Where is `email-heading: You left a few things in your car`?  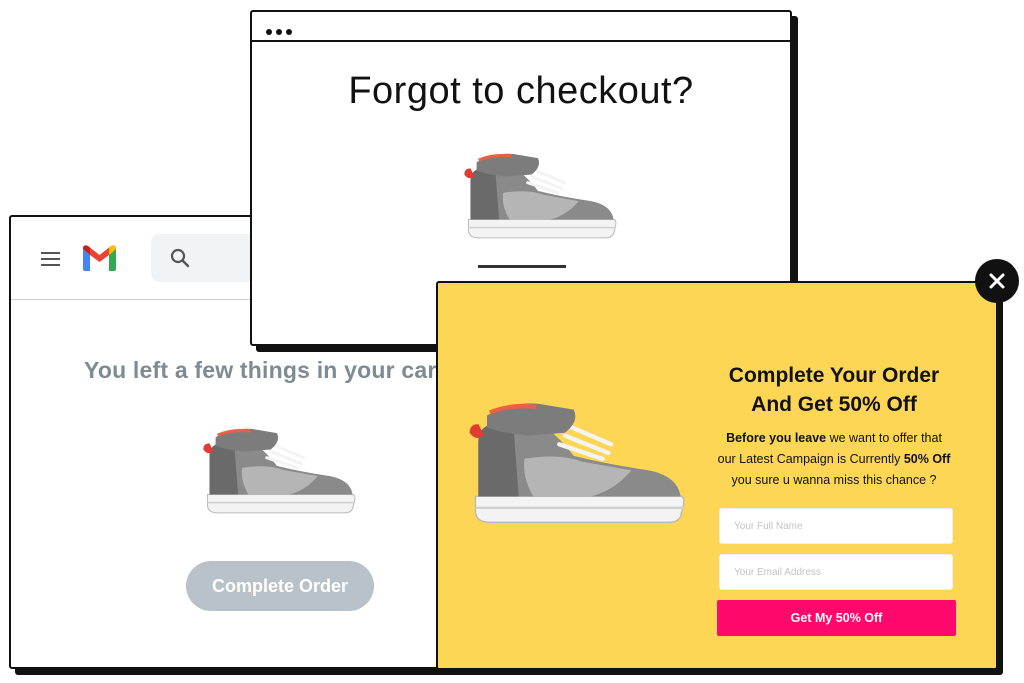 email-heading: You left a few things in your car is located at coordinates (260, 370).